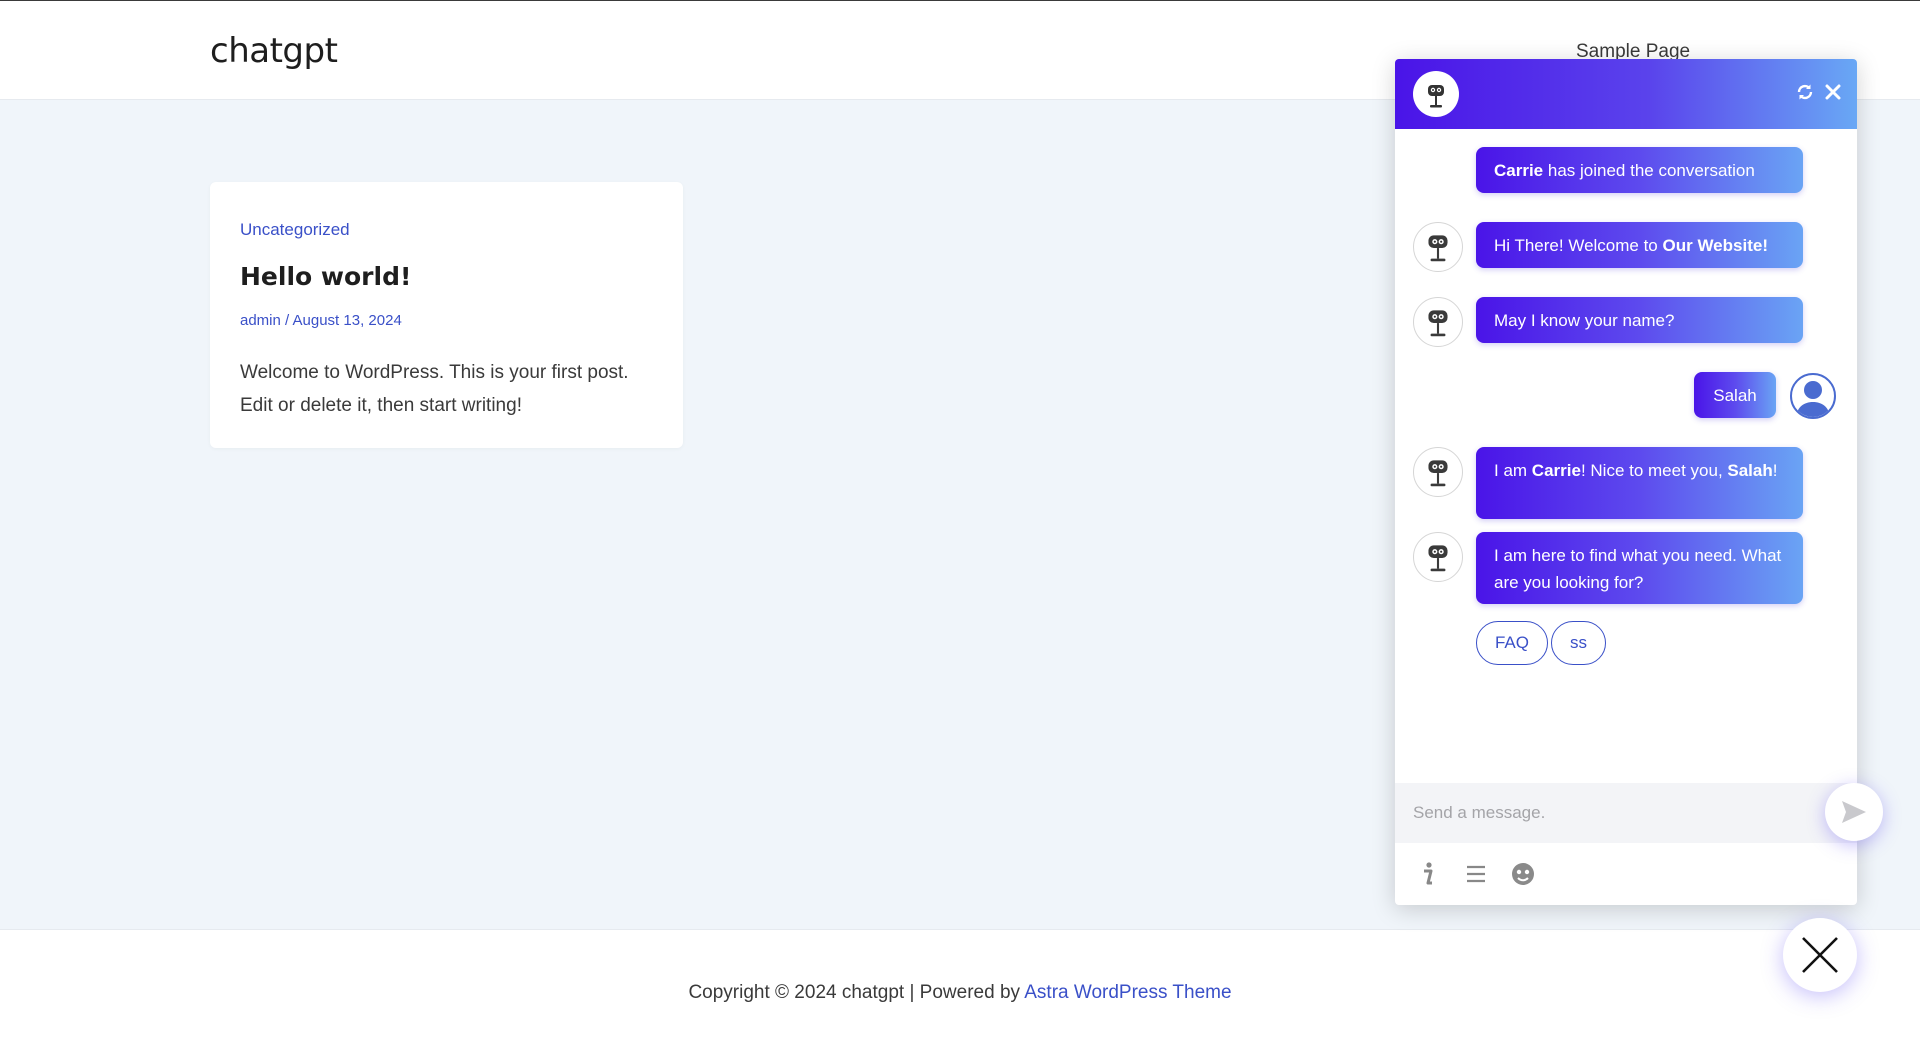 This screenshot has height=1054, width=1920. What do you see at coordinates (1654, 470) in the screenshot?
I see `bot-message-mid: ! Nice to meet you,` at bounding box center [1654, 470].